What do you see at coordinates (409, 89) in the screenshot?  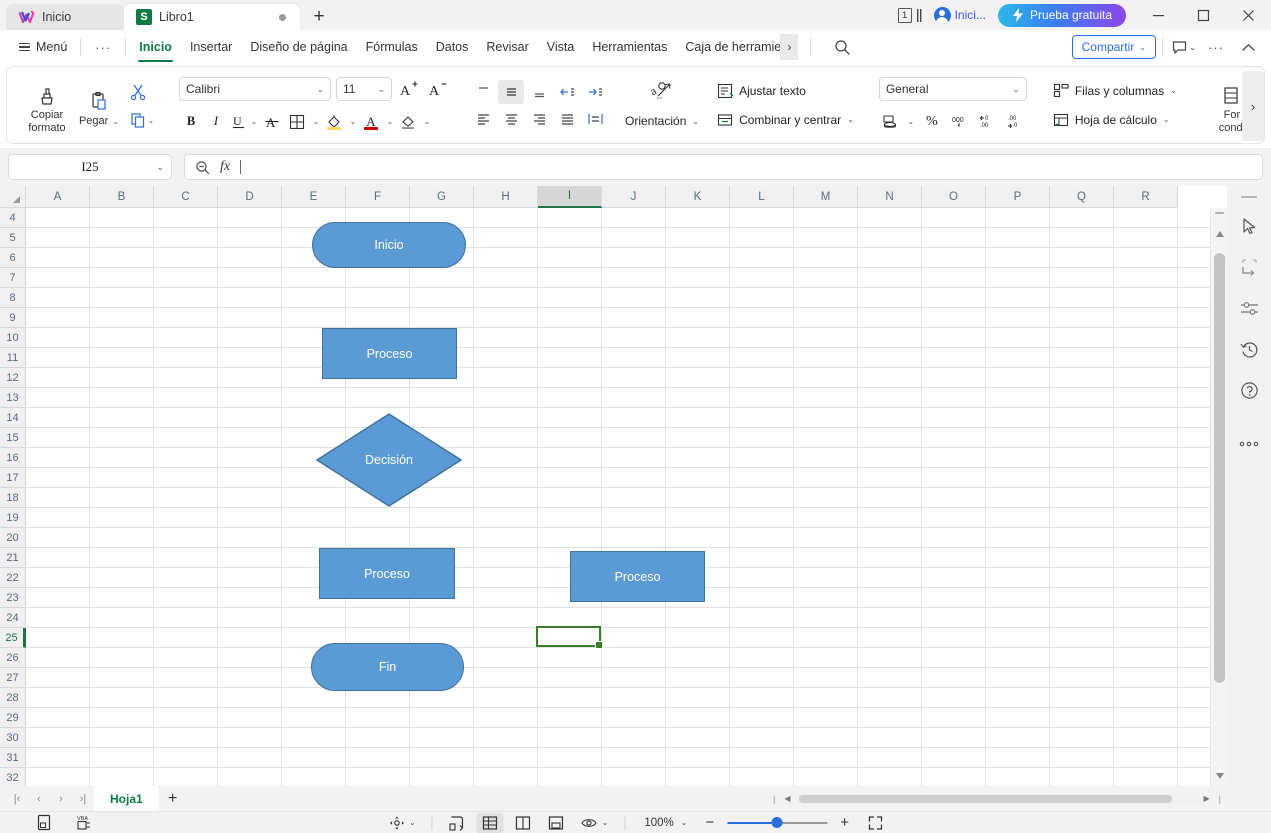 I see `increase-font-size-button: A` at bounding box center [409, 89].